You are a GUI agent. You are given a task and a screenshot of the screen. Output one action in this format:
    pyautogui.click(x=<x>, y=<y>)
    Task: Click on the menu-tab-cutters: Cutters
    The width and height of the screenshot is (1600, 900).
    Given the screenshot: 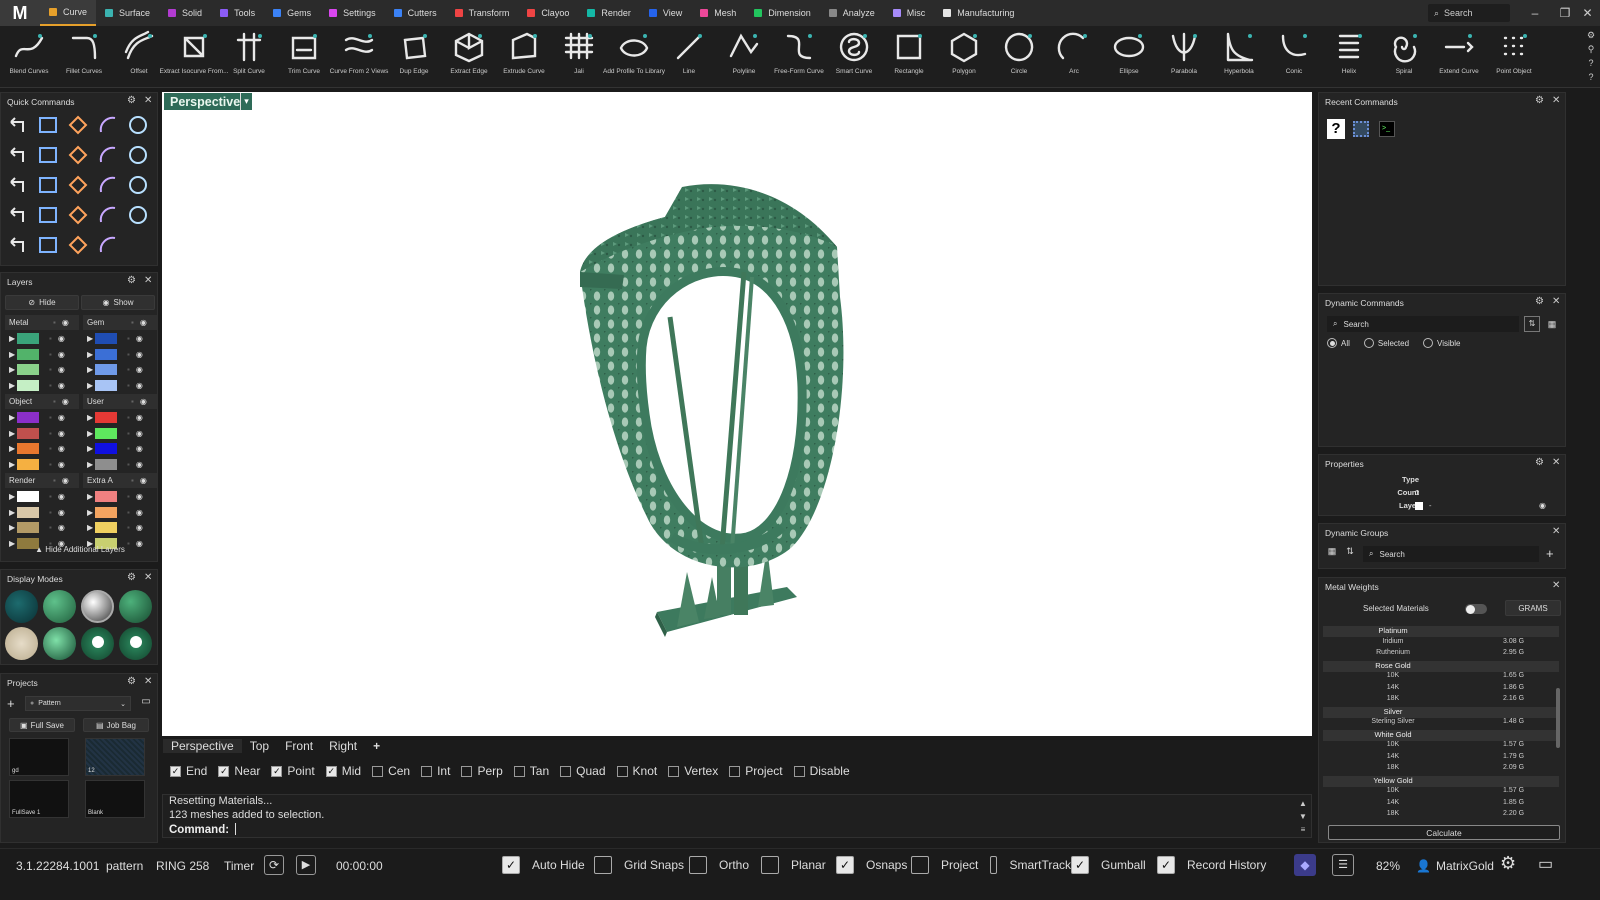 What is the action you would take?
    pyautogui.click(x=415, y=13)
    